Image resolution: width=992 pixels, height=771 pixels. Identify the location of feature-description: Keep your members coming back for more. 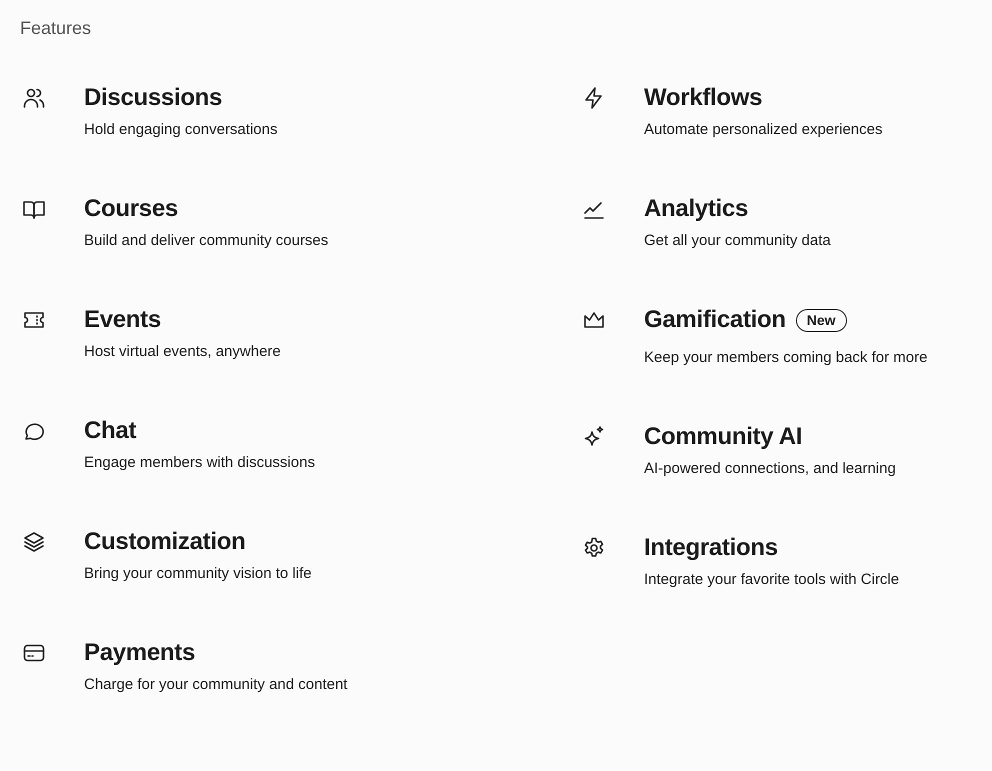
(786, 358).